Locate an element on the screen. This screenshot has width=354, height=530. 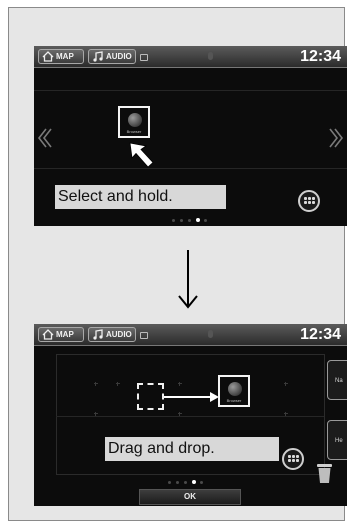
side-tab-label: Na is located at coordinates (339, 381).